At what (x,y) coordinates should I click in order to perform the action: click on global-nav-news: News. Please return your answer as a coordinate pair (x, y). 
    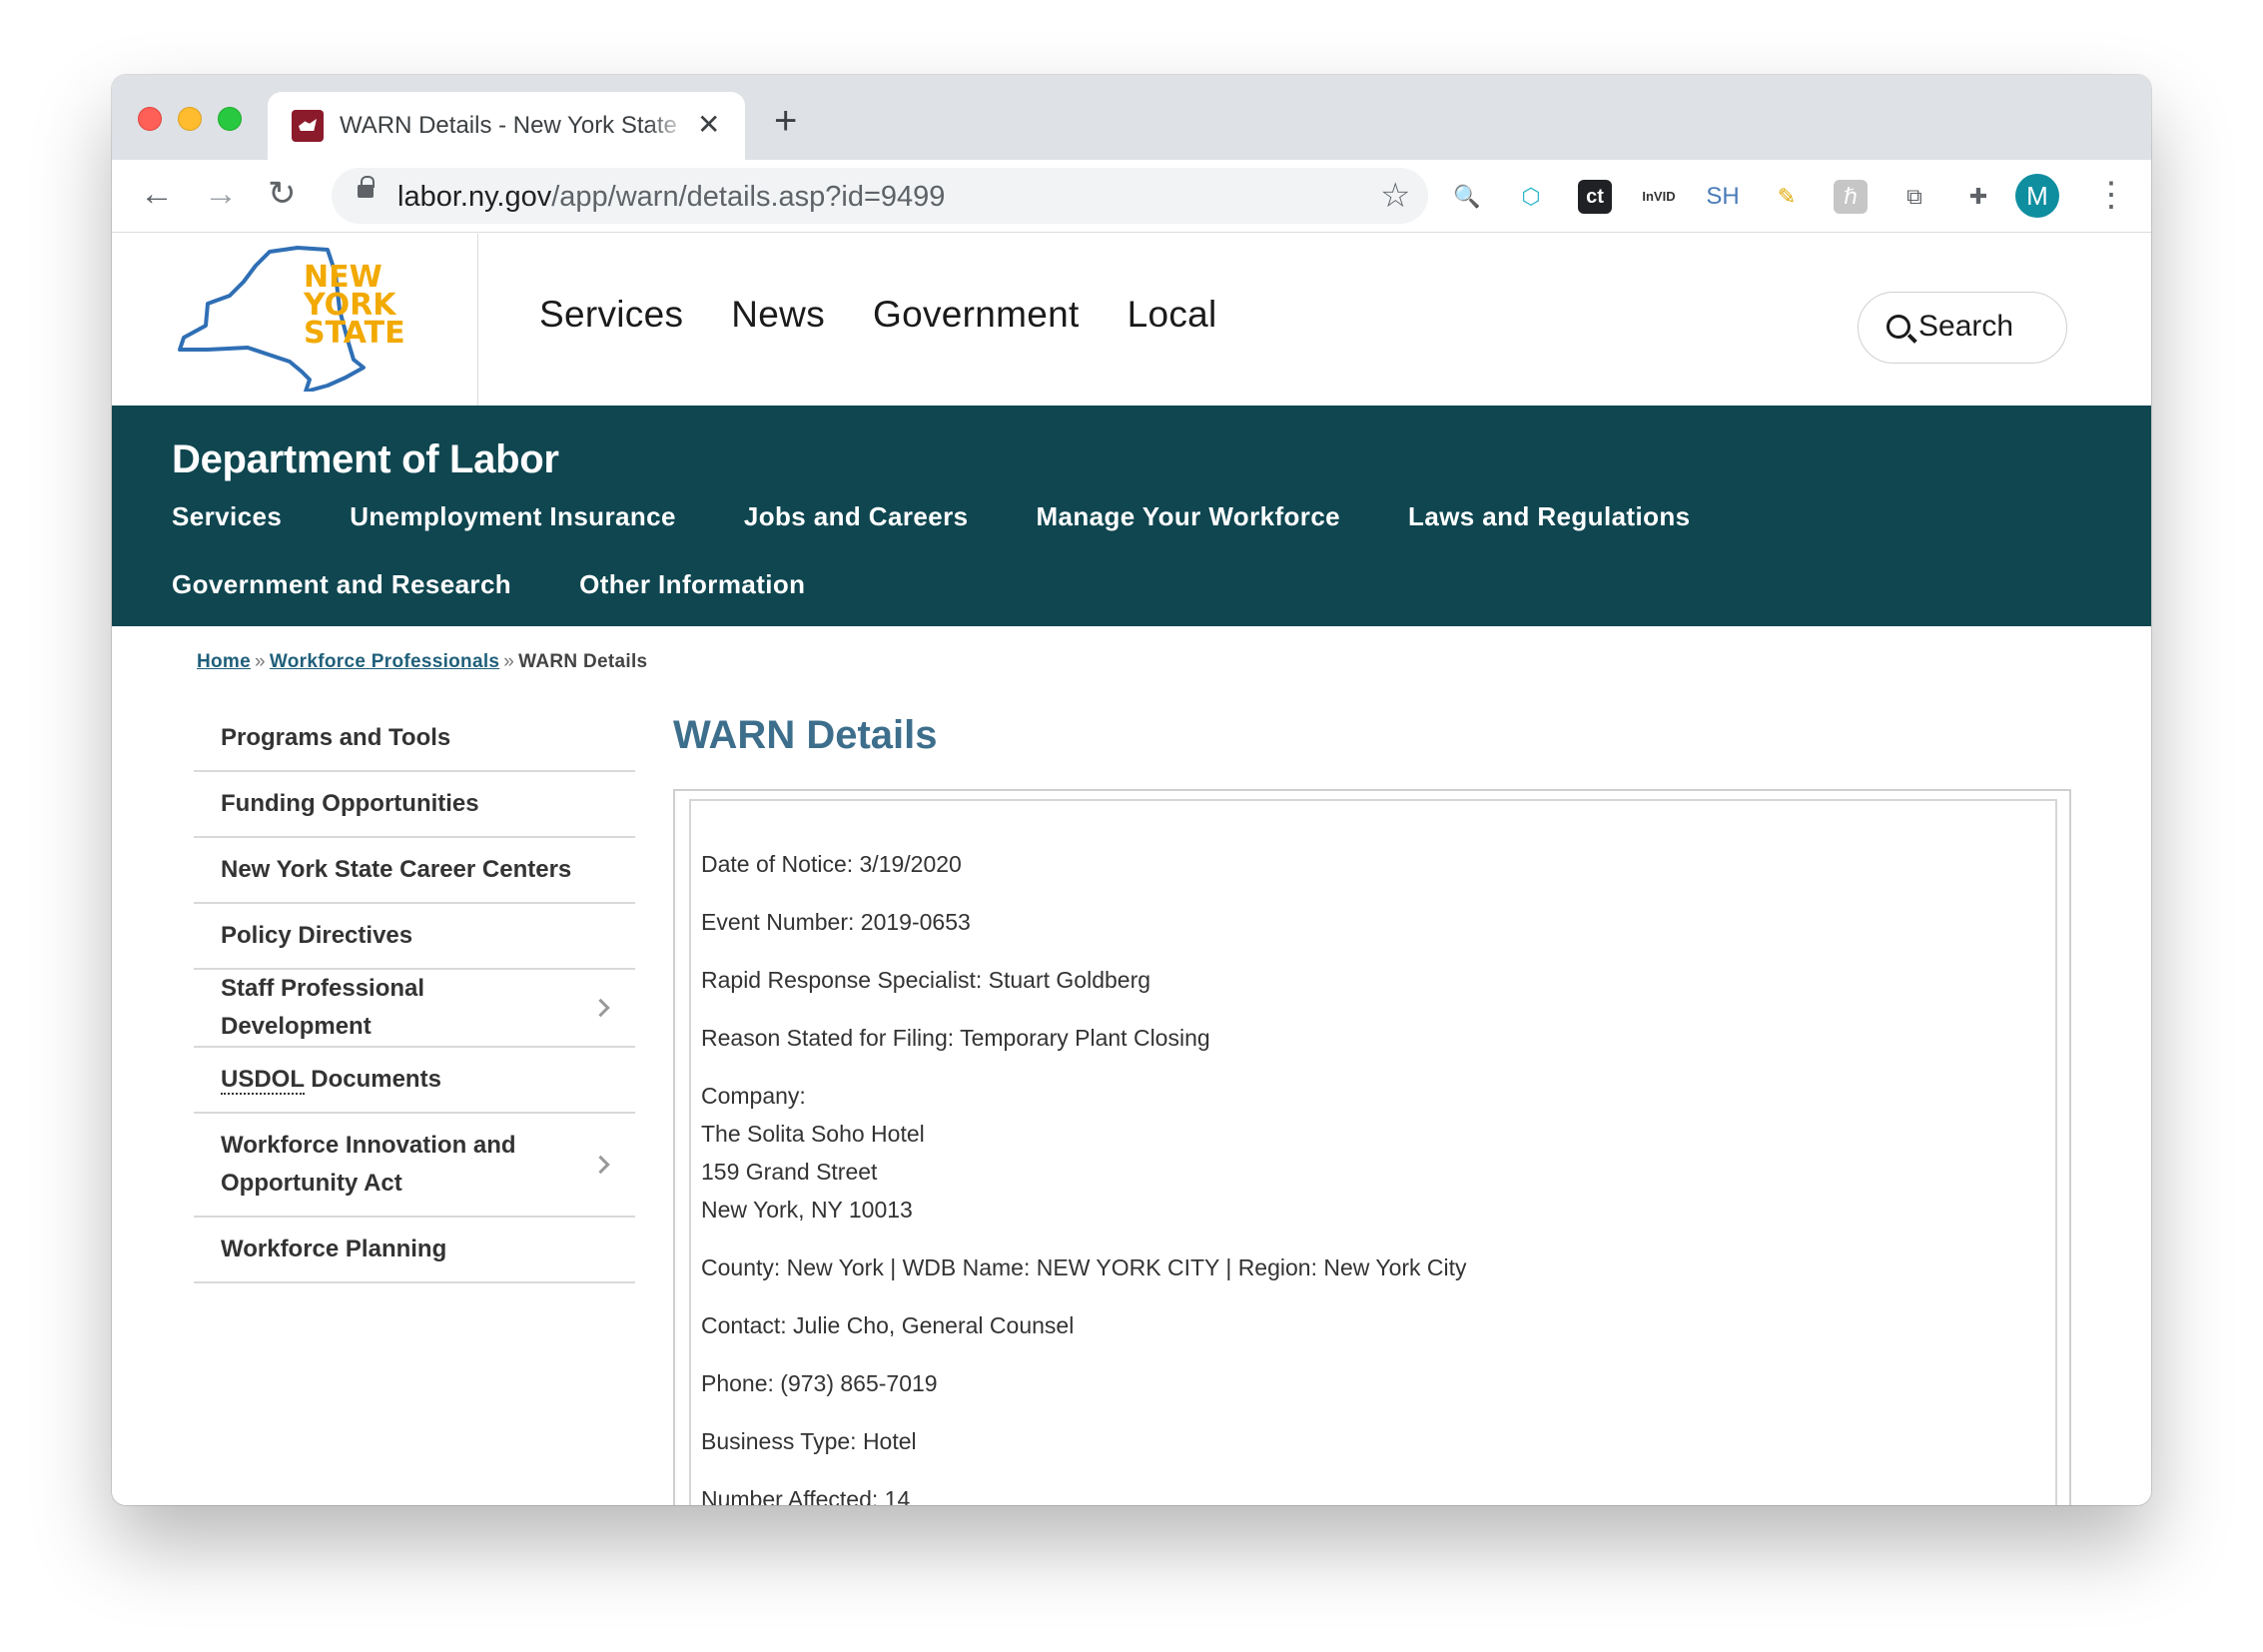
    Looking at the image, I should click on (778, 315).